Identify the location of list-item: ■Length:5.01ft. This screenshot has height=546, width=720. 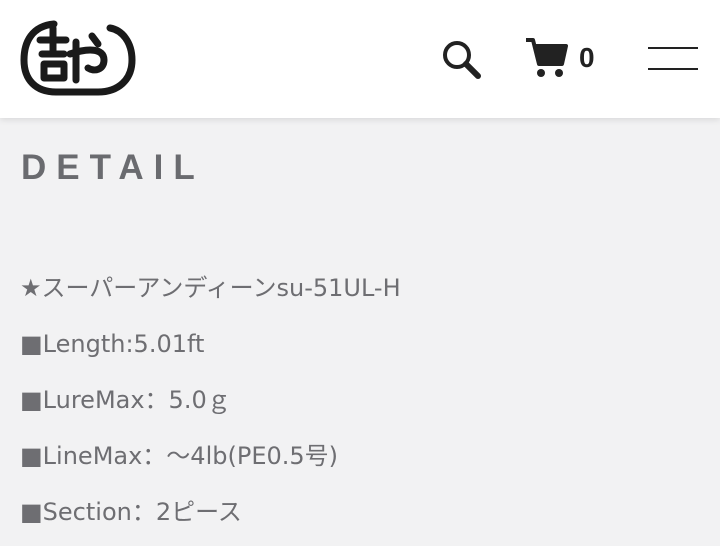
(112, 344).